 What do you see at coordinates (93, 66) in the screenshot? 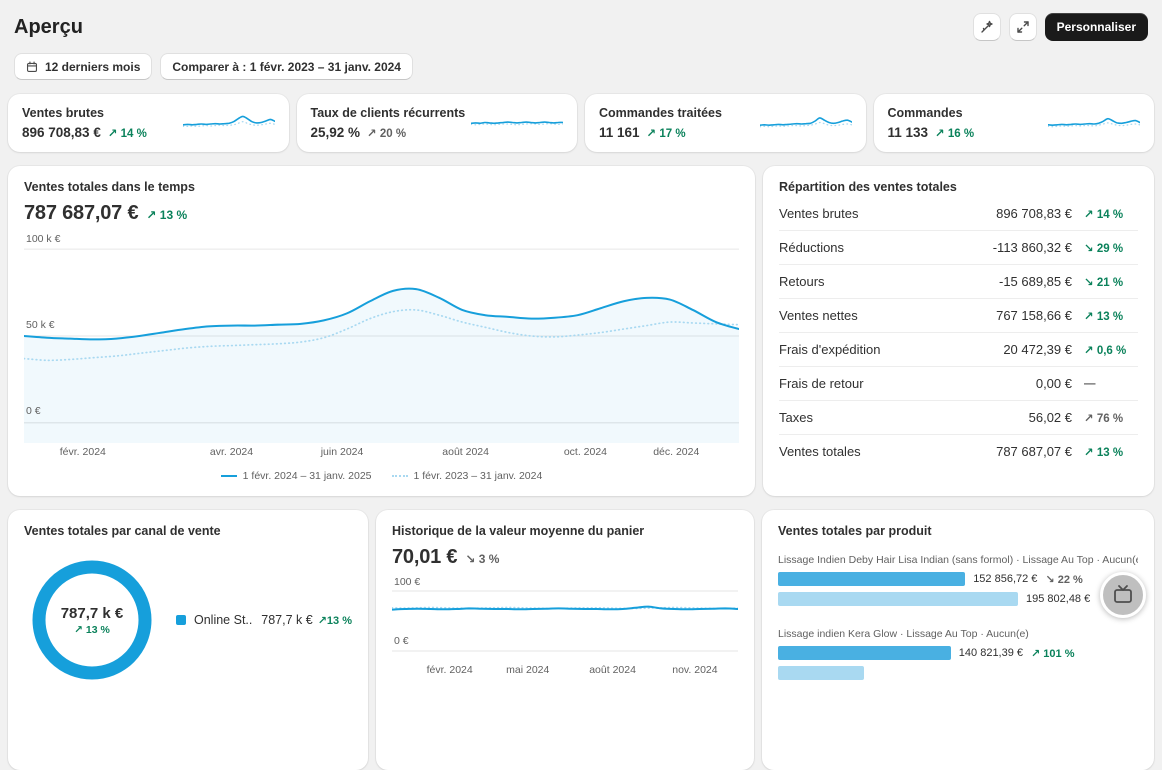
I see `date-range-label: 12 derniers mois` at bounding box center [93, 66].